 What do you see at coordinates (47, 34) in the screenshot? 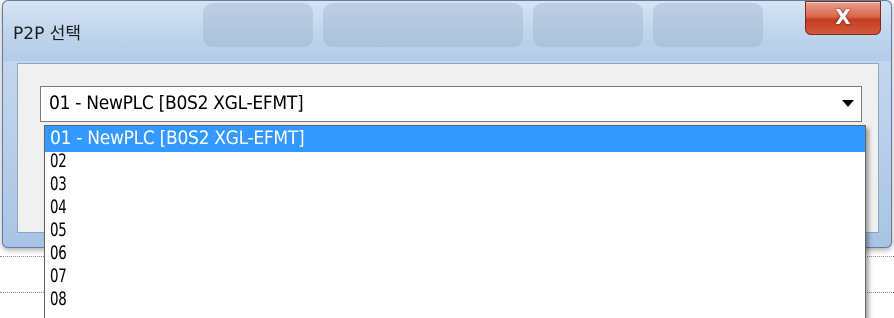
I see `dialog-title: P2P 선택` at bounding box center [47, 34].